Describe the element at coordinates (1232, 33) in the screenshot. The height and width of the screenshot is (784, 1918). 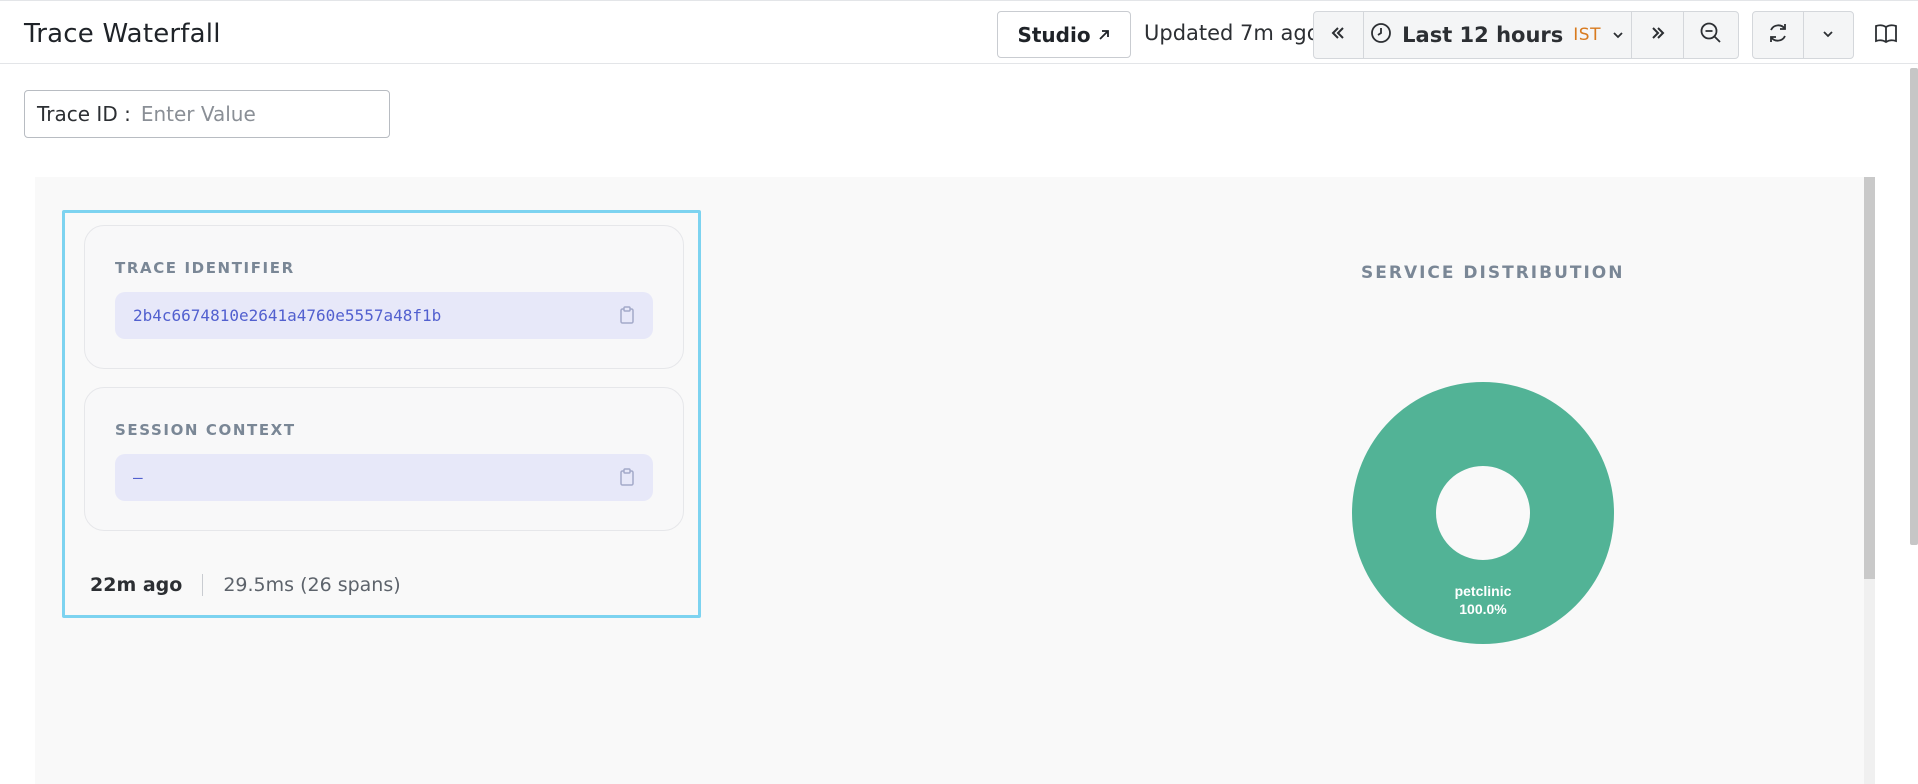
I see `updated-status: Updated 7m ago` at that location.